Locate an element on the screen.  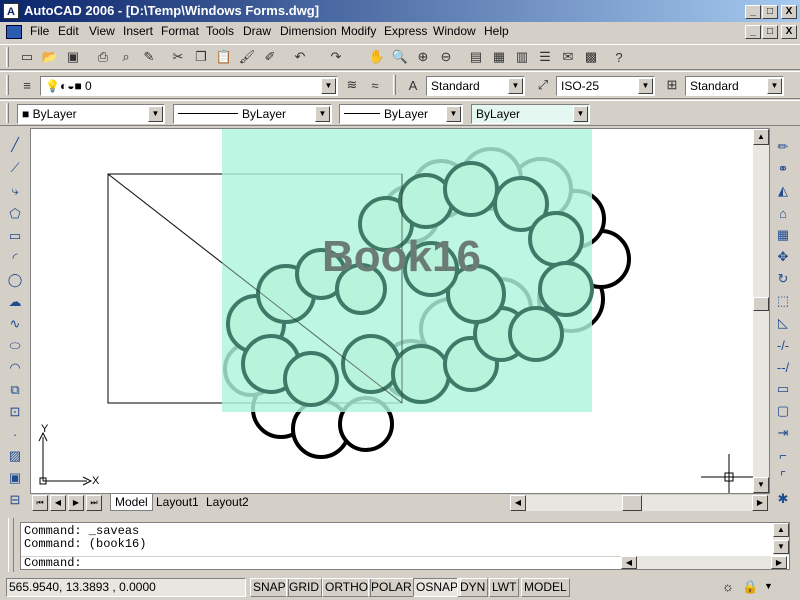
scale-icon: ⬚ is located at coordinates (783, 301).